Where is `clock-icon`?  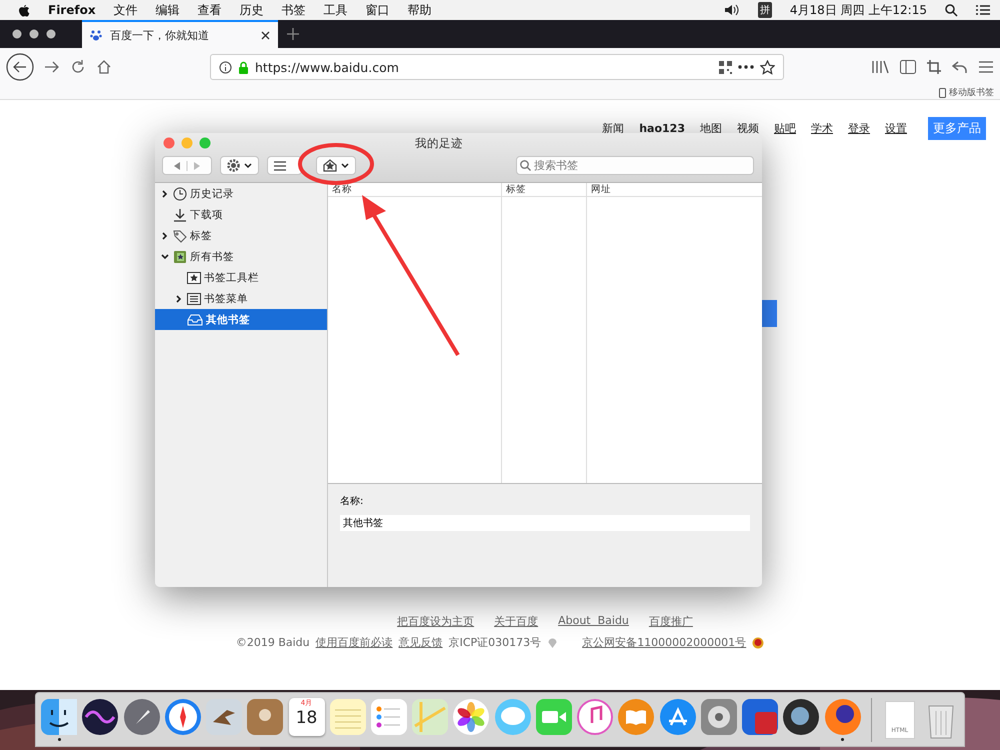 clock-icon is located at coordinates (180, 193).